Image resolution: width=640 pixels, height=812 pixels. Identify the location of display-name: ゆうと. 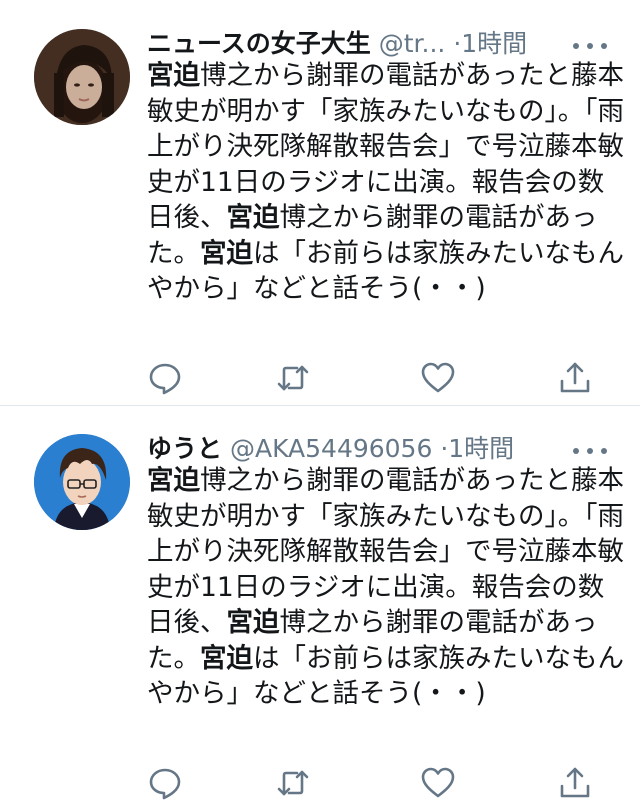
(184, 448).